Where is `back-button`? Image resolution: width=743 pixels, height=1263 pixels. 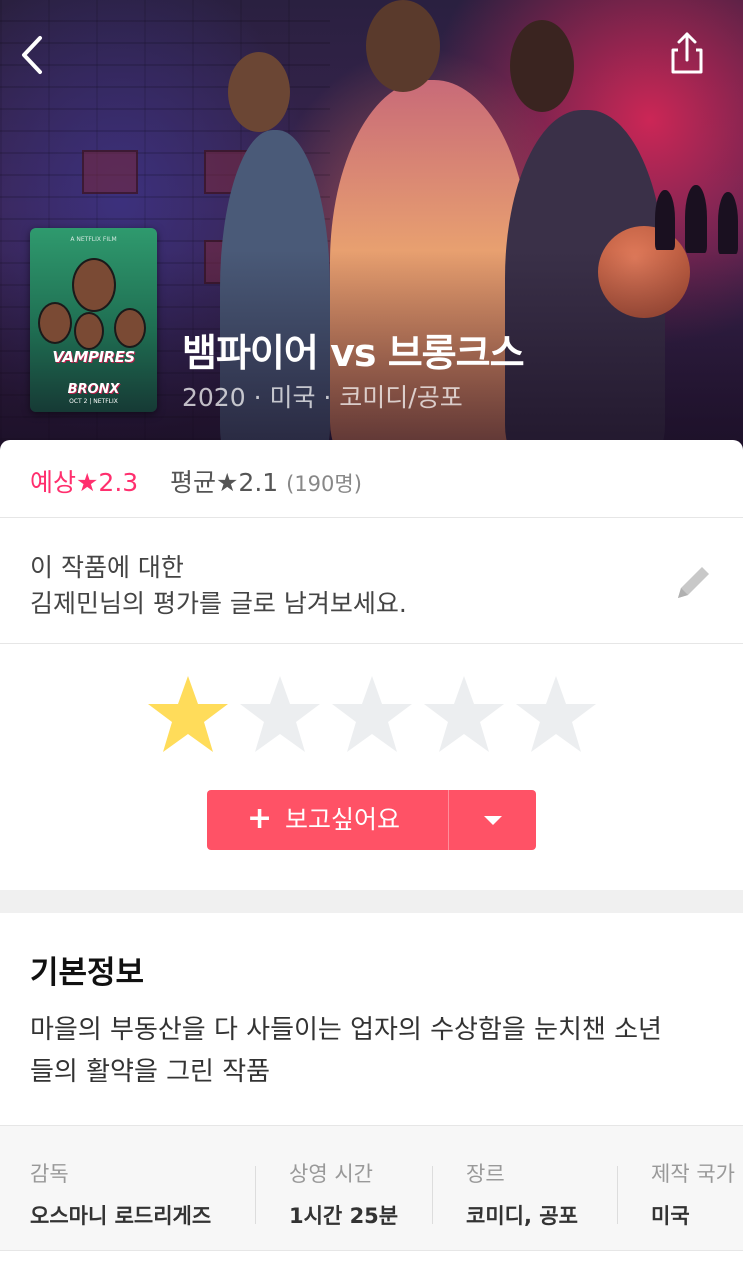 back-button is located at coordinates (34, 55).